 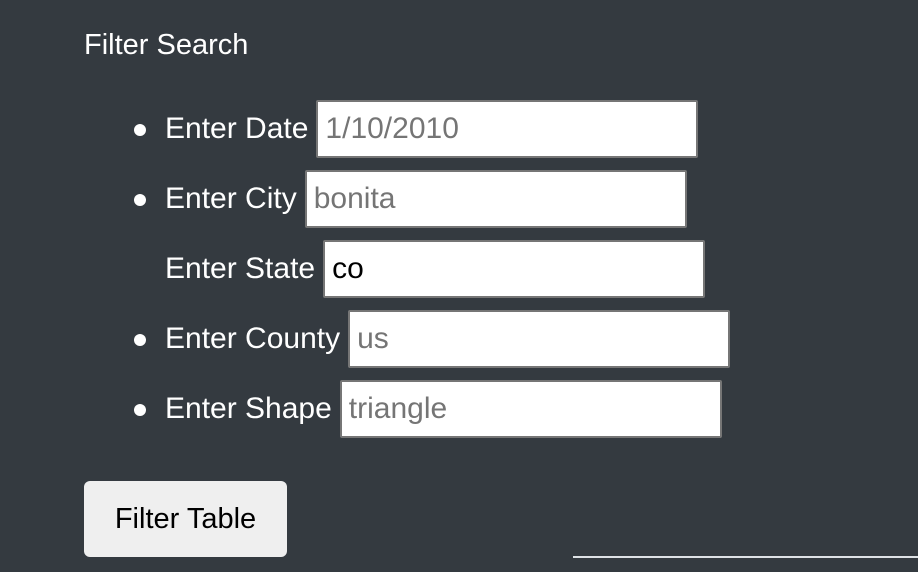 I want to click on filter-item-city: Enter City, so click(x=365, y=204).